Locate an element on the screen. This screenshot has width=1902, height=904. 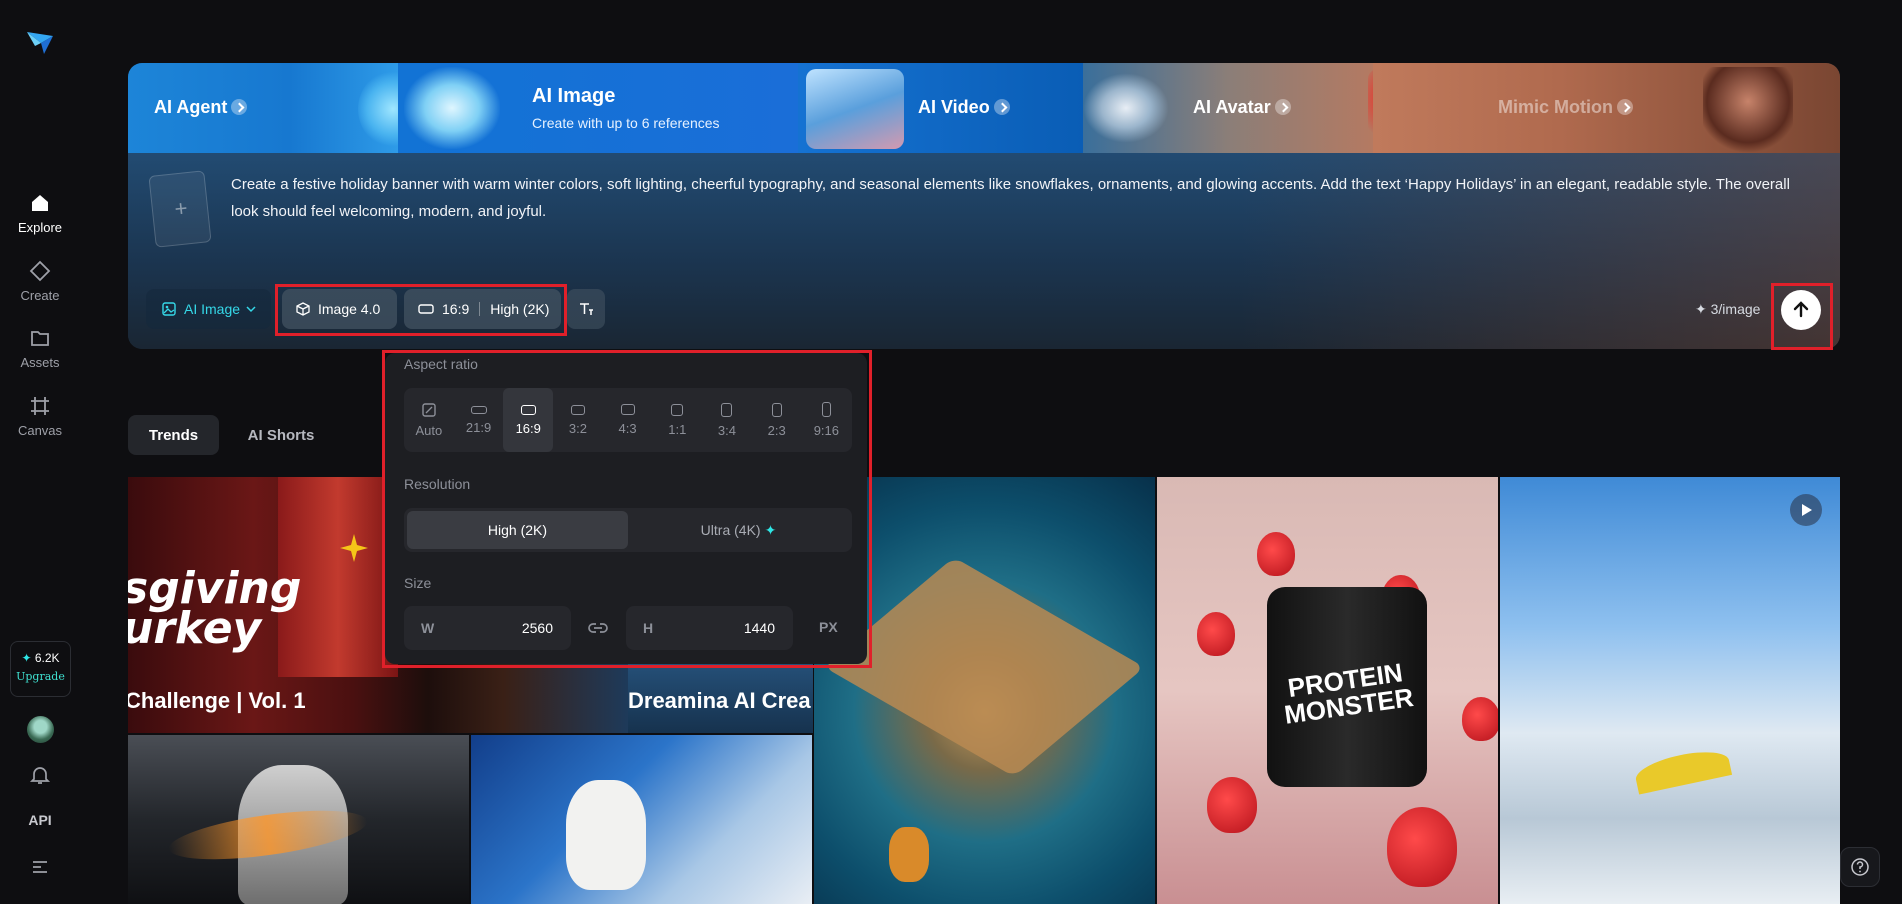
auto-ratio-icon is located at coordinates (429, 409).